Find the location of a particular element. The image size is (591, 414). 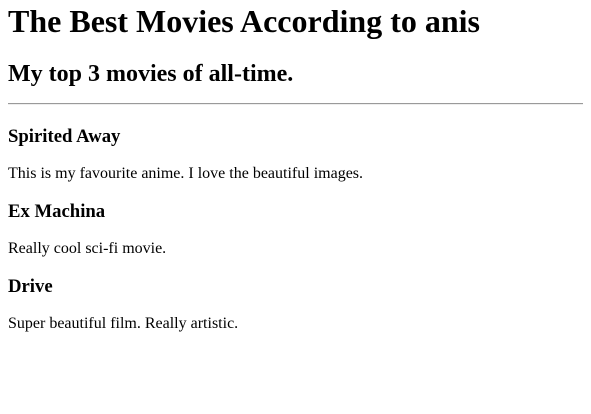

movie-title: Spirited Away is located at coordinates (64, 136).